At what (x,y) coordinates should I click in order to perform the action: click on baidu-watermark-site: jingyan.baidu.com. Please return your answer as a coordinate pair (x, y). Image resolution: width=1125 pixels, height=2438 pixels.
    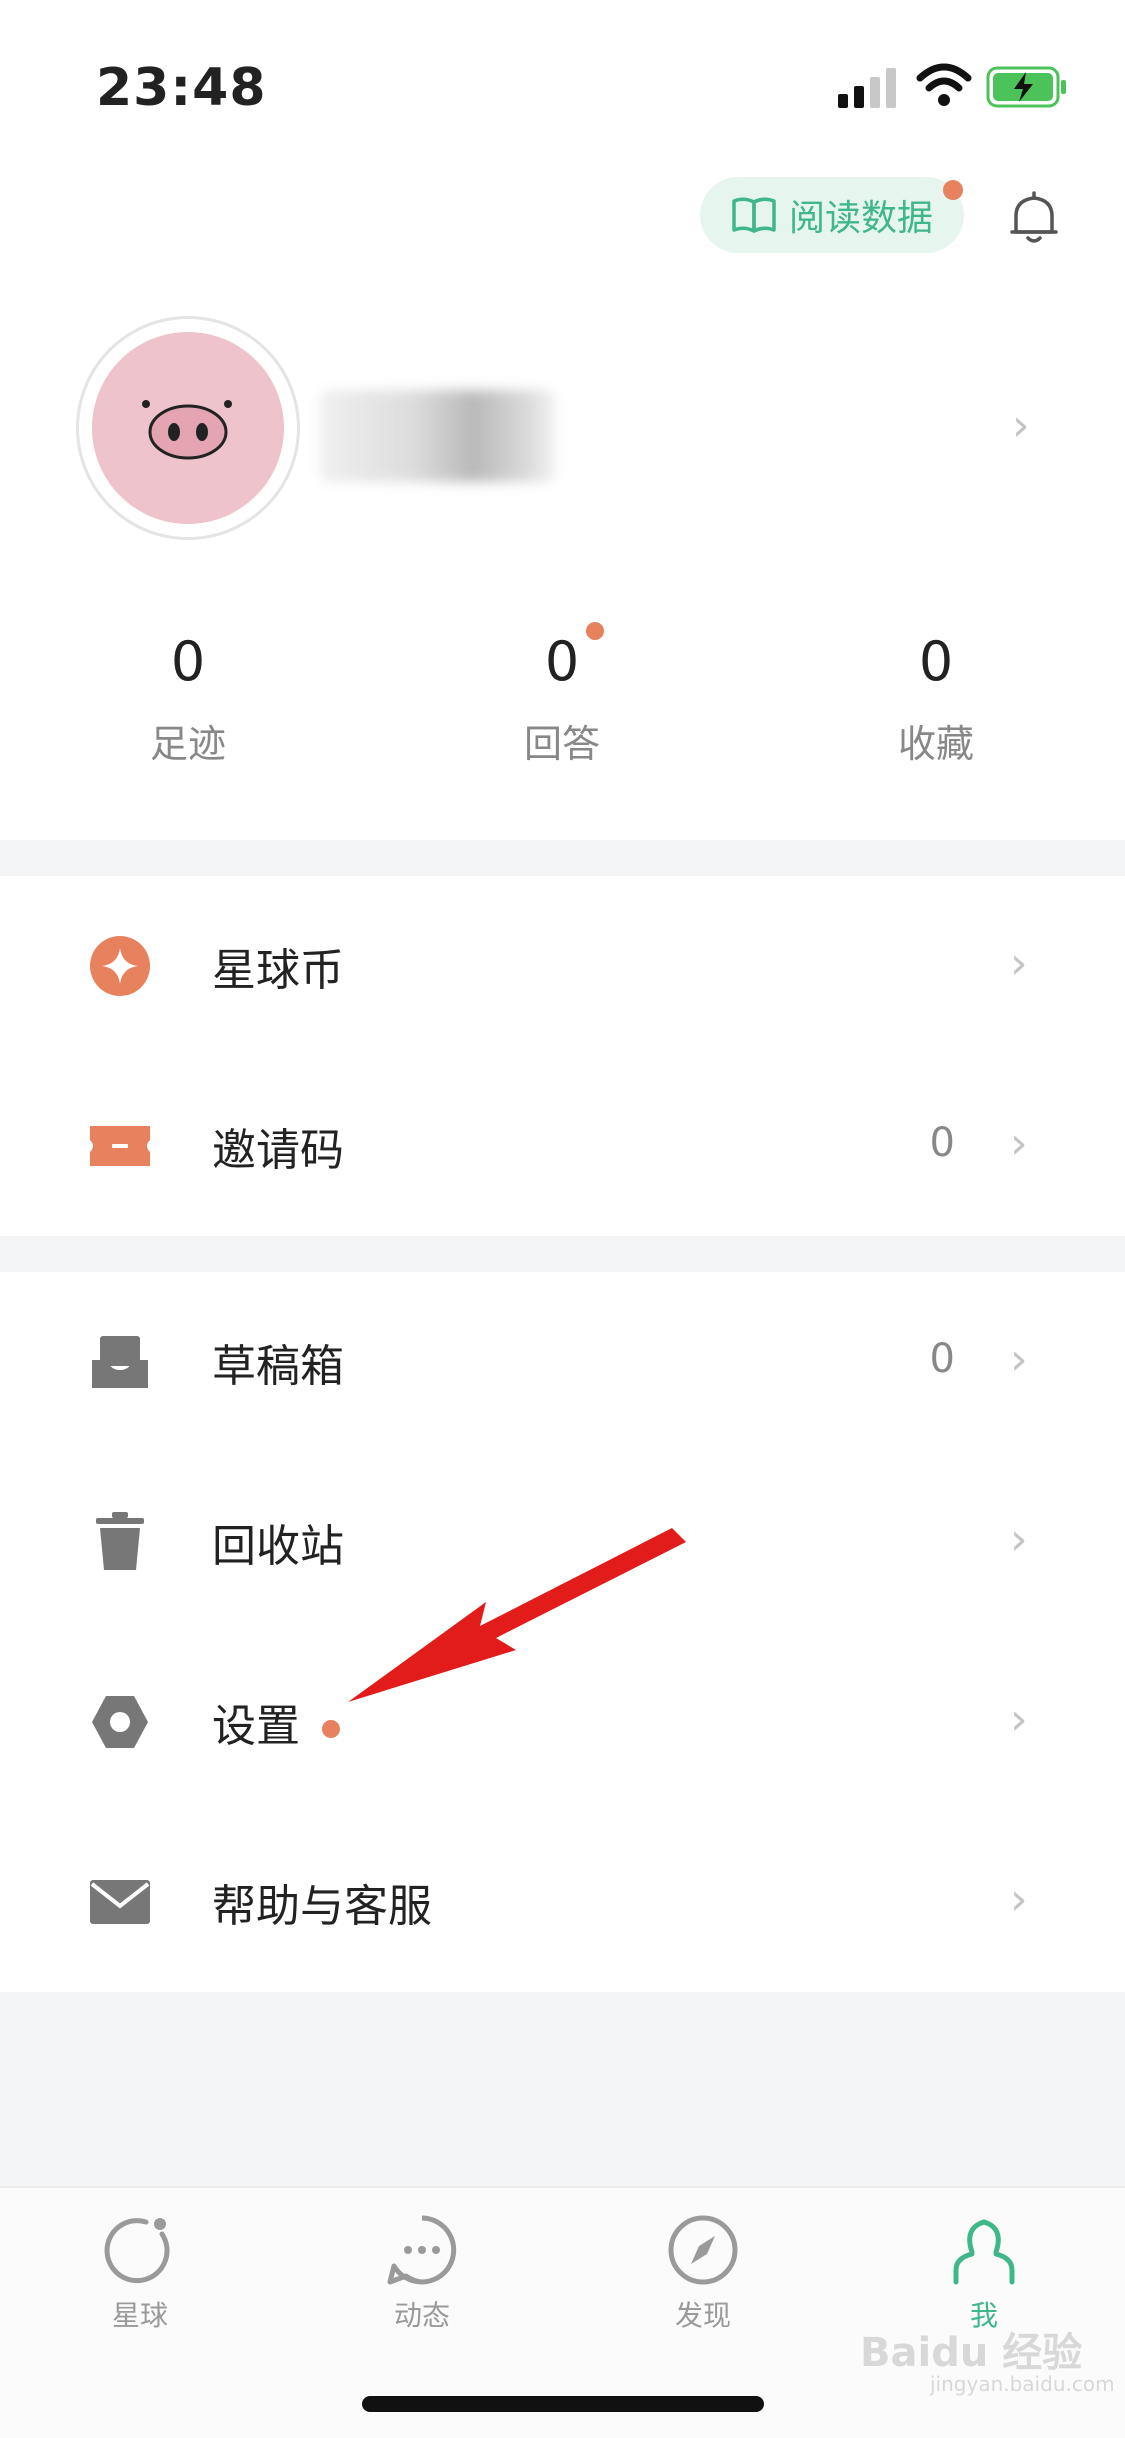
    Looking at the image, I should click on (1022, 2384).